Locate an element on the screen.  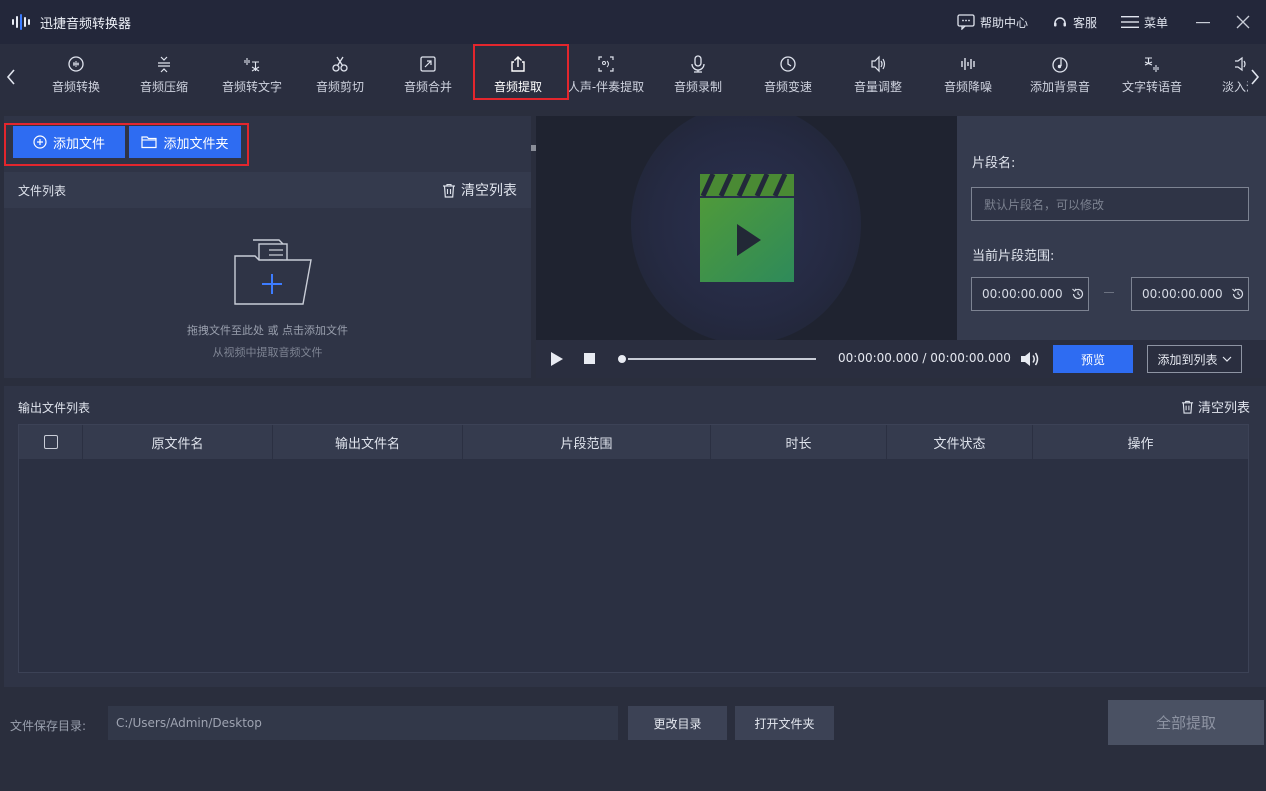
tool-label: 文字转语音 is located at coordinates (1151, 87).